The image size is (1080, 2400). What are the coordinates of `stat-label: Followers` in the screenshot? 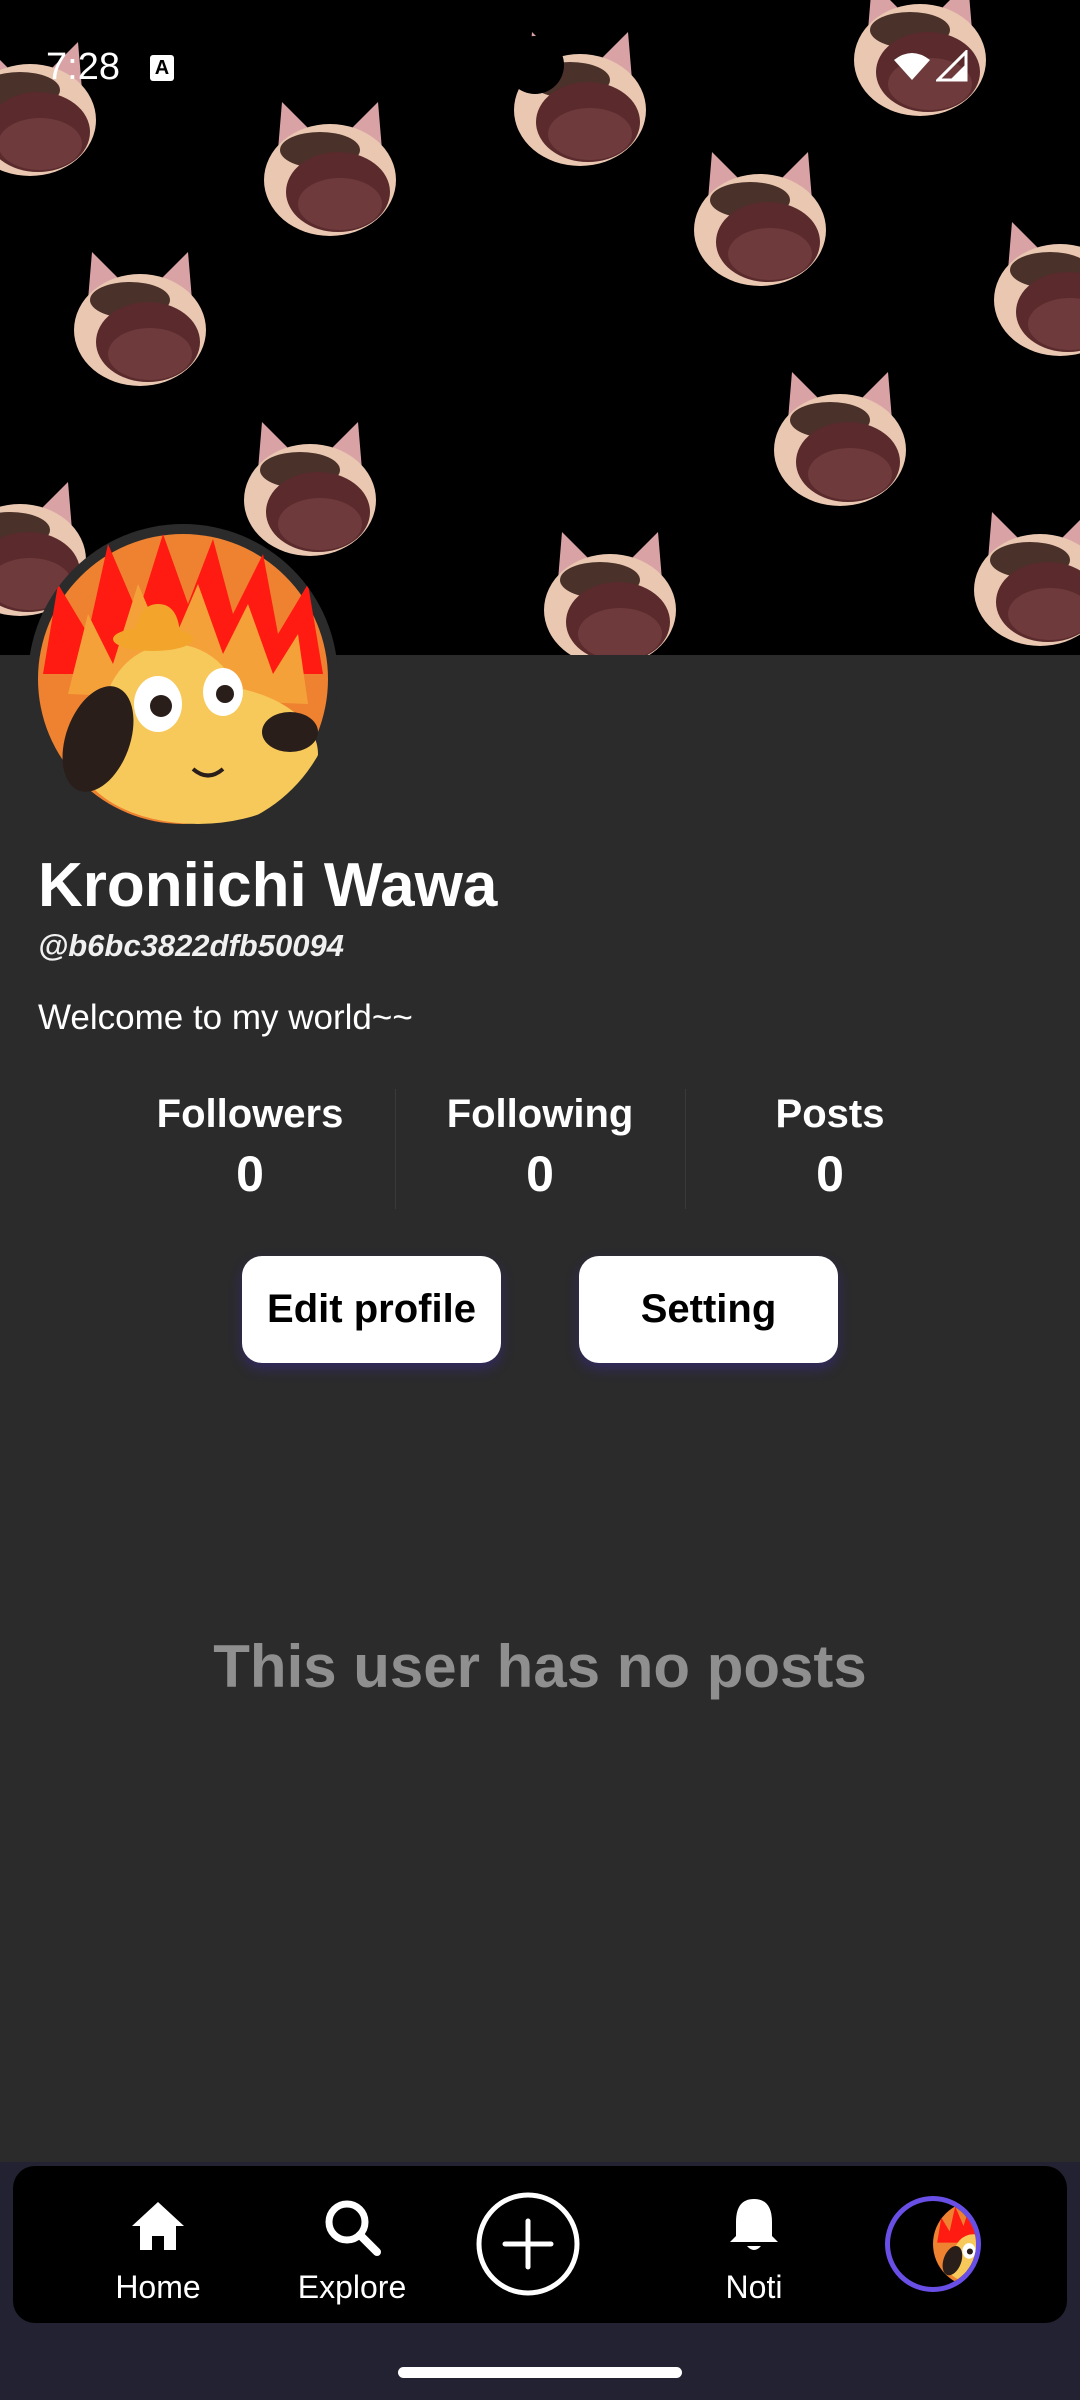 It's located at (250, 1114).